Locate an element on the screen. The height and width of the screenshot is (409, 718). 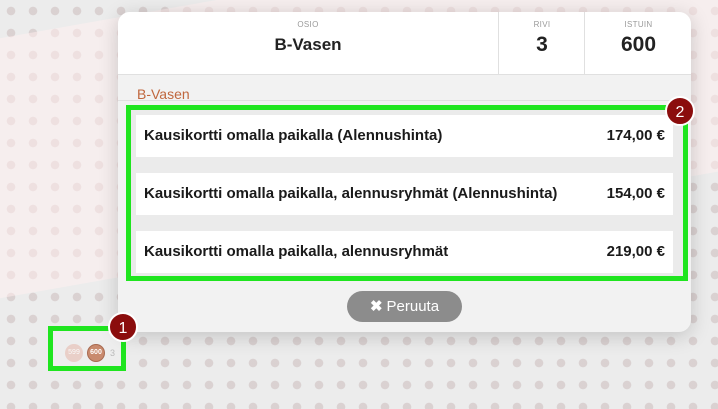
section-cell: OSIO B-Vasen is located at coordinates (308, 43).